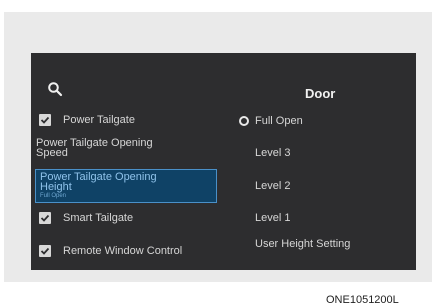 Image resolution: width=436 pixels, height=307 pixels. Describe the element at coordinates (320, 93) in the screenshot. I see `panel-title: Door` at that location.